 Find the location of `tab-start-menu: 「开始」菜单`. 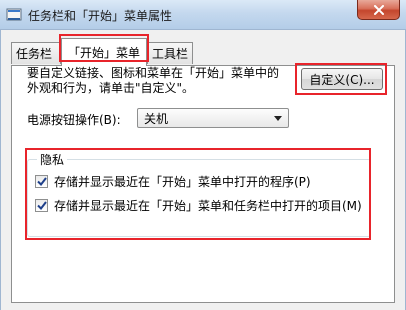

tab-start-menu: 「开始」菜单 is located at coordinates (104, 52).